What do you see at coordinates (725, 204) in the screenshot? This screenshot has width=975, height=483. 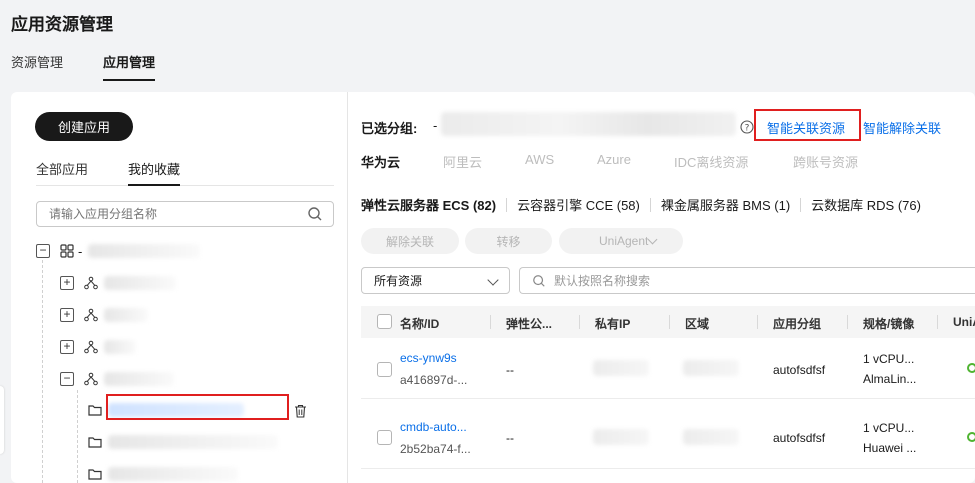 I see `tab-bms: 裸金属服务器 BMS (1)` at bounding box center [725, 204].